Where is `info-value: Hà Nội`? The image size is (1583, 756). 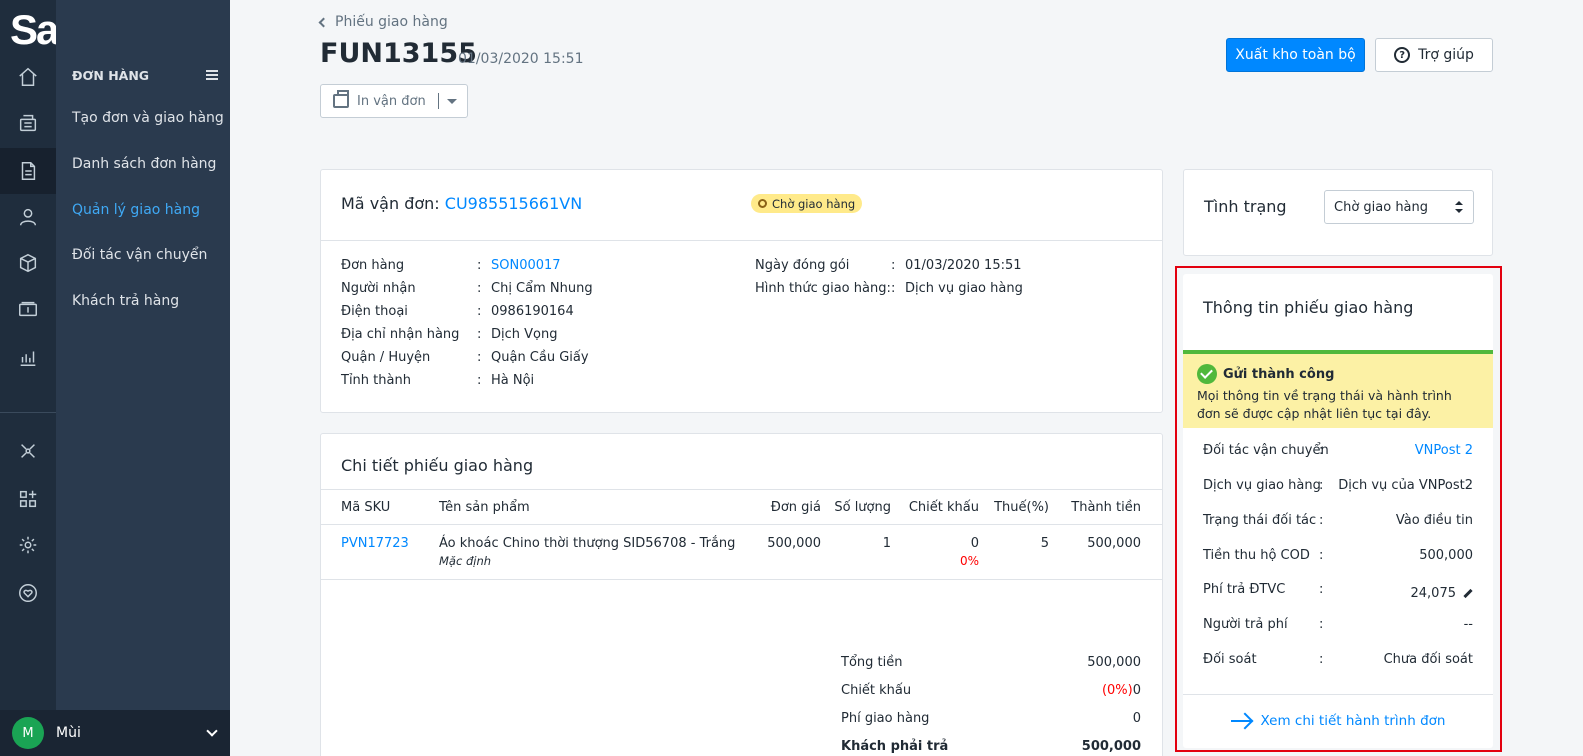
info-value: Hà Nội is located at coordinates (513, 380).